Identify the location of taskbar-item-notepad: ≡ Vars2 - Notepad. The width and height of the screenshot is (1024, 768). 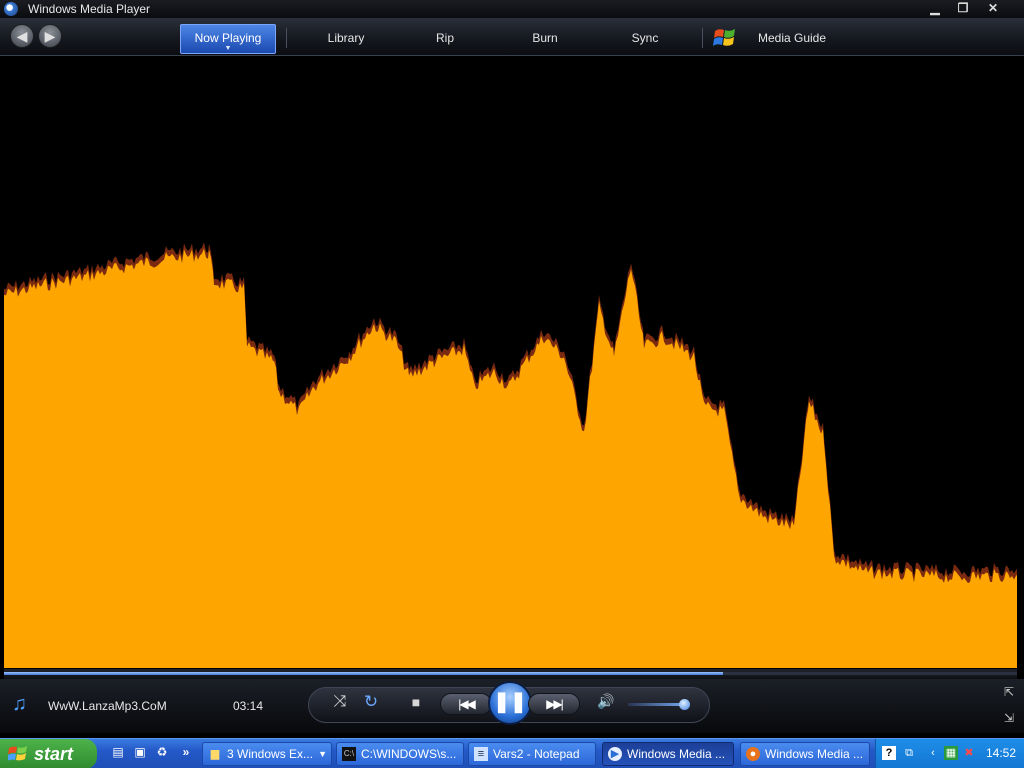
(532, 754).